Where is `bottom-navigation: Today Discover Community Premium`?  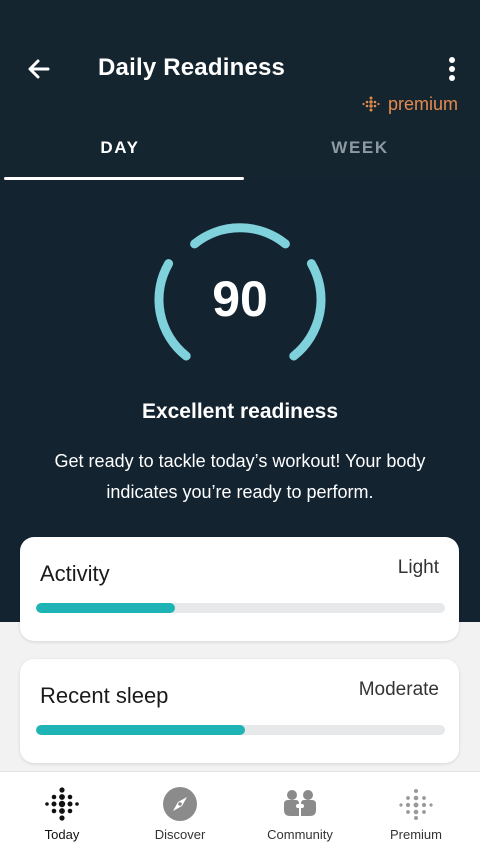 bottom-navigation: Today Discover Community Premium is located at coordinates (240, 812).